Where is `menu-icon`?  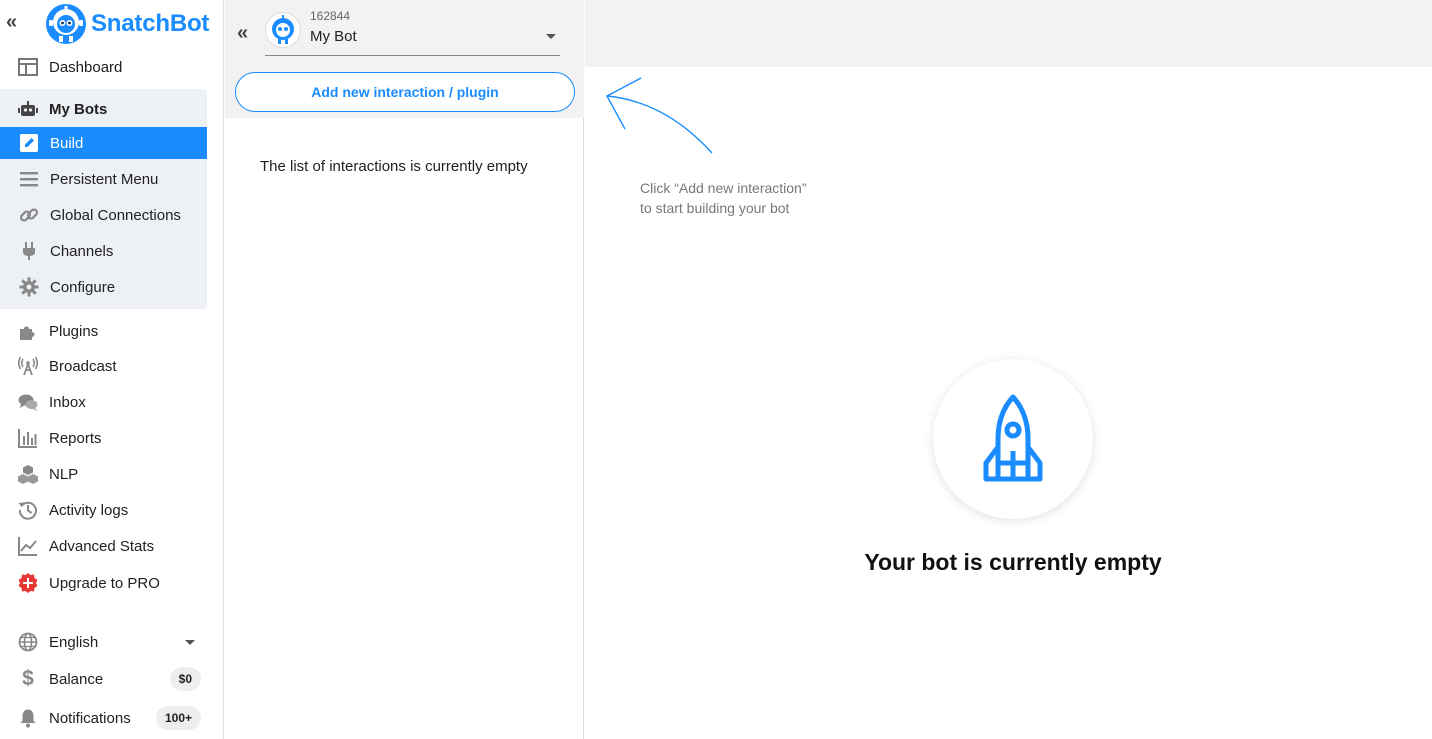 menu-icon is located at coordinates (29, 179).